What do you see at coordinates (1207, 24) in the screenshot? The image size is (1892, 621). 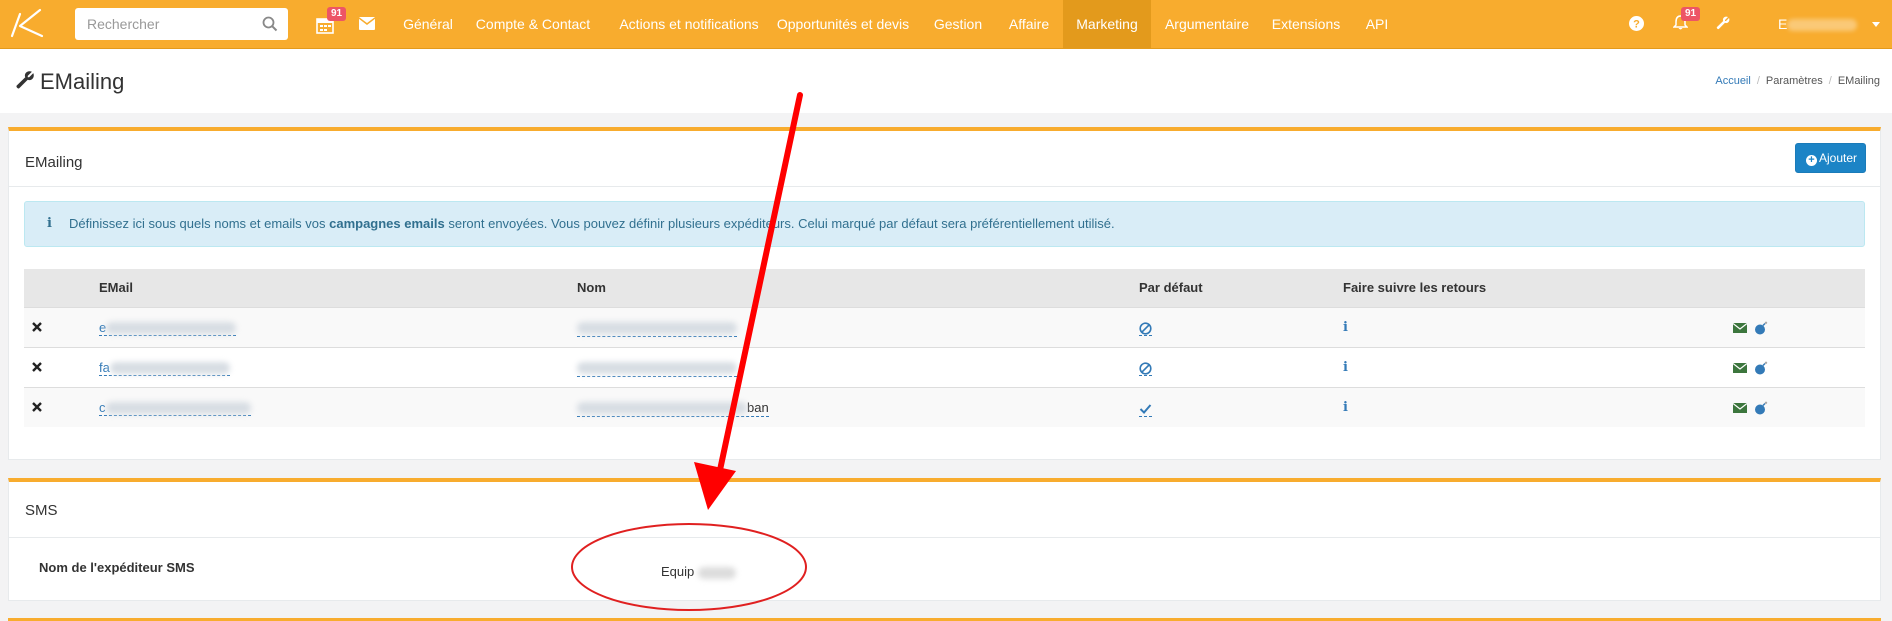 I see `nav-argumentaire: Argumentaire` at bounding box center [1207, 24].